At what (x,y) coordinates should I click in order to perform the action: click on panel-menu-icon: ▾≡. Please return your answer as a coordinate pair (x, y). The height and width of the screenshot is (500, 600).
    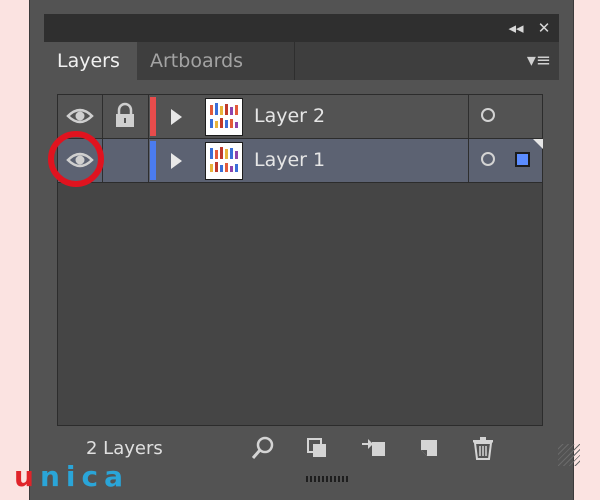
    Looking at the image, I should click on (539, 61).